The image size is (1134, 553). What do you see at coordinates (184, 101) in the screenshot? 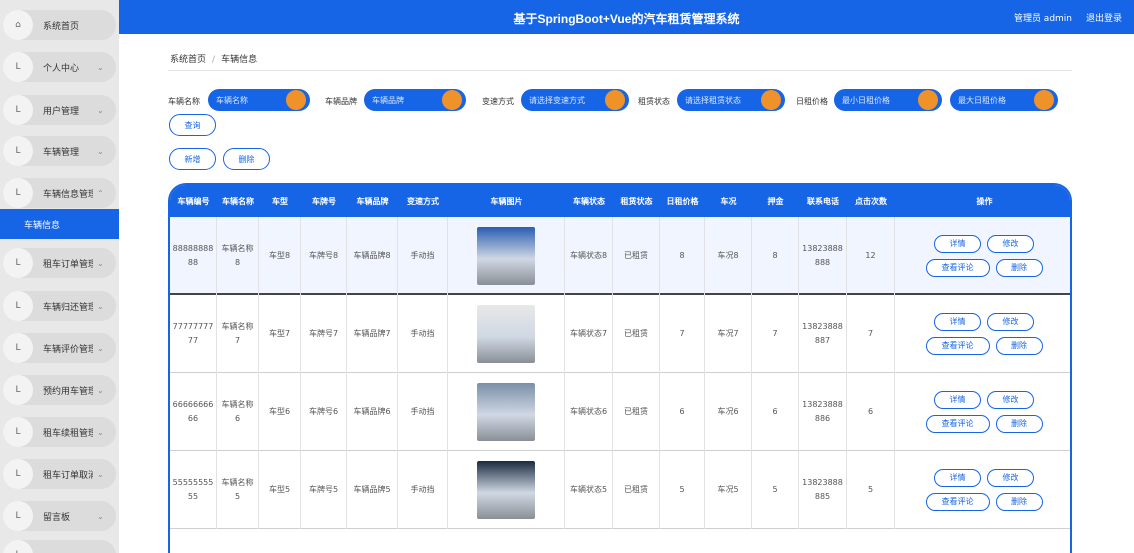
I see `car-name-label: 车辆名称` at bounding box center [184, 101].